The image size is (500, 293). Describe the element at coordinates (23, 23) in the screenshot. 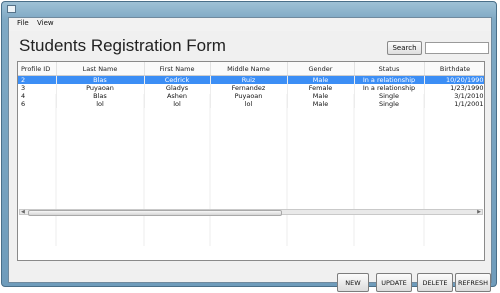

I see `menu-file: File` at that location.